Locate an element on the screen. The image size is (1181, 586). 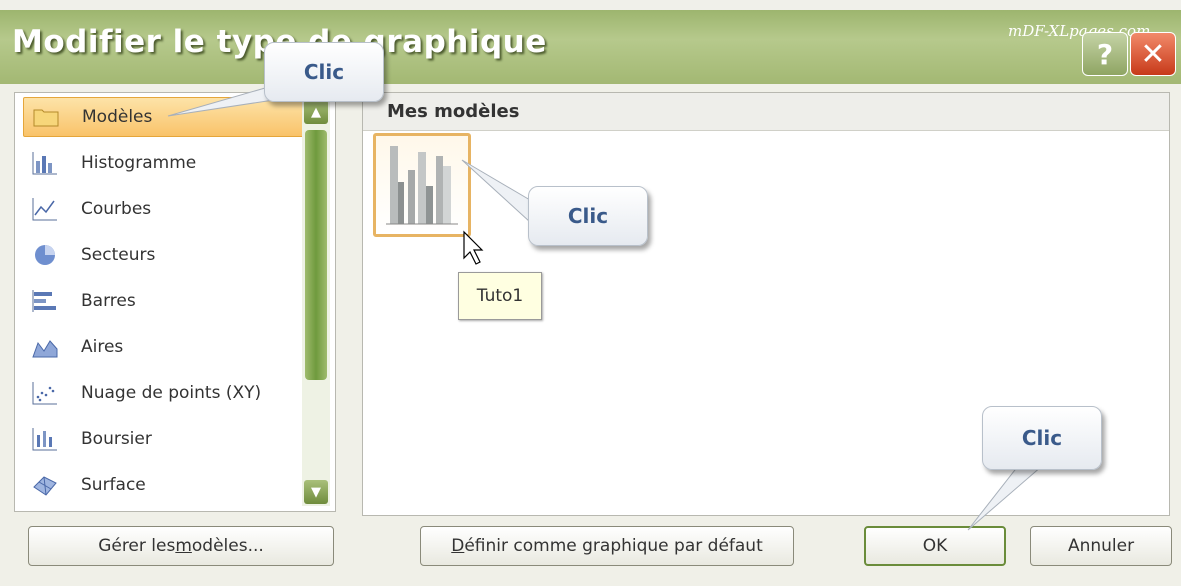
chart-type-scatter: Nuage de points (XY) is located at coordinates (164, 393).